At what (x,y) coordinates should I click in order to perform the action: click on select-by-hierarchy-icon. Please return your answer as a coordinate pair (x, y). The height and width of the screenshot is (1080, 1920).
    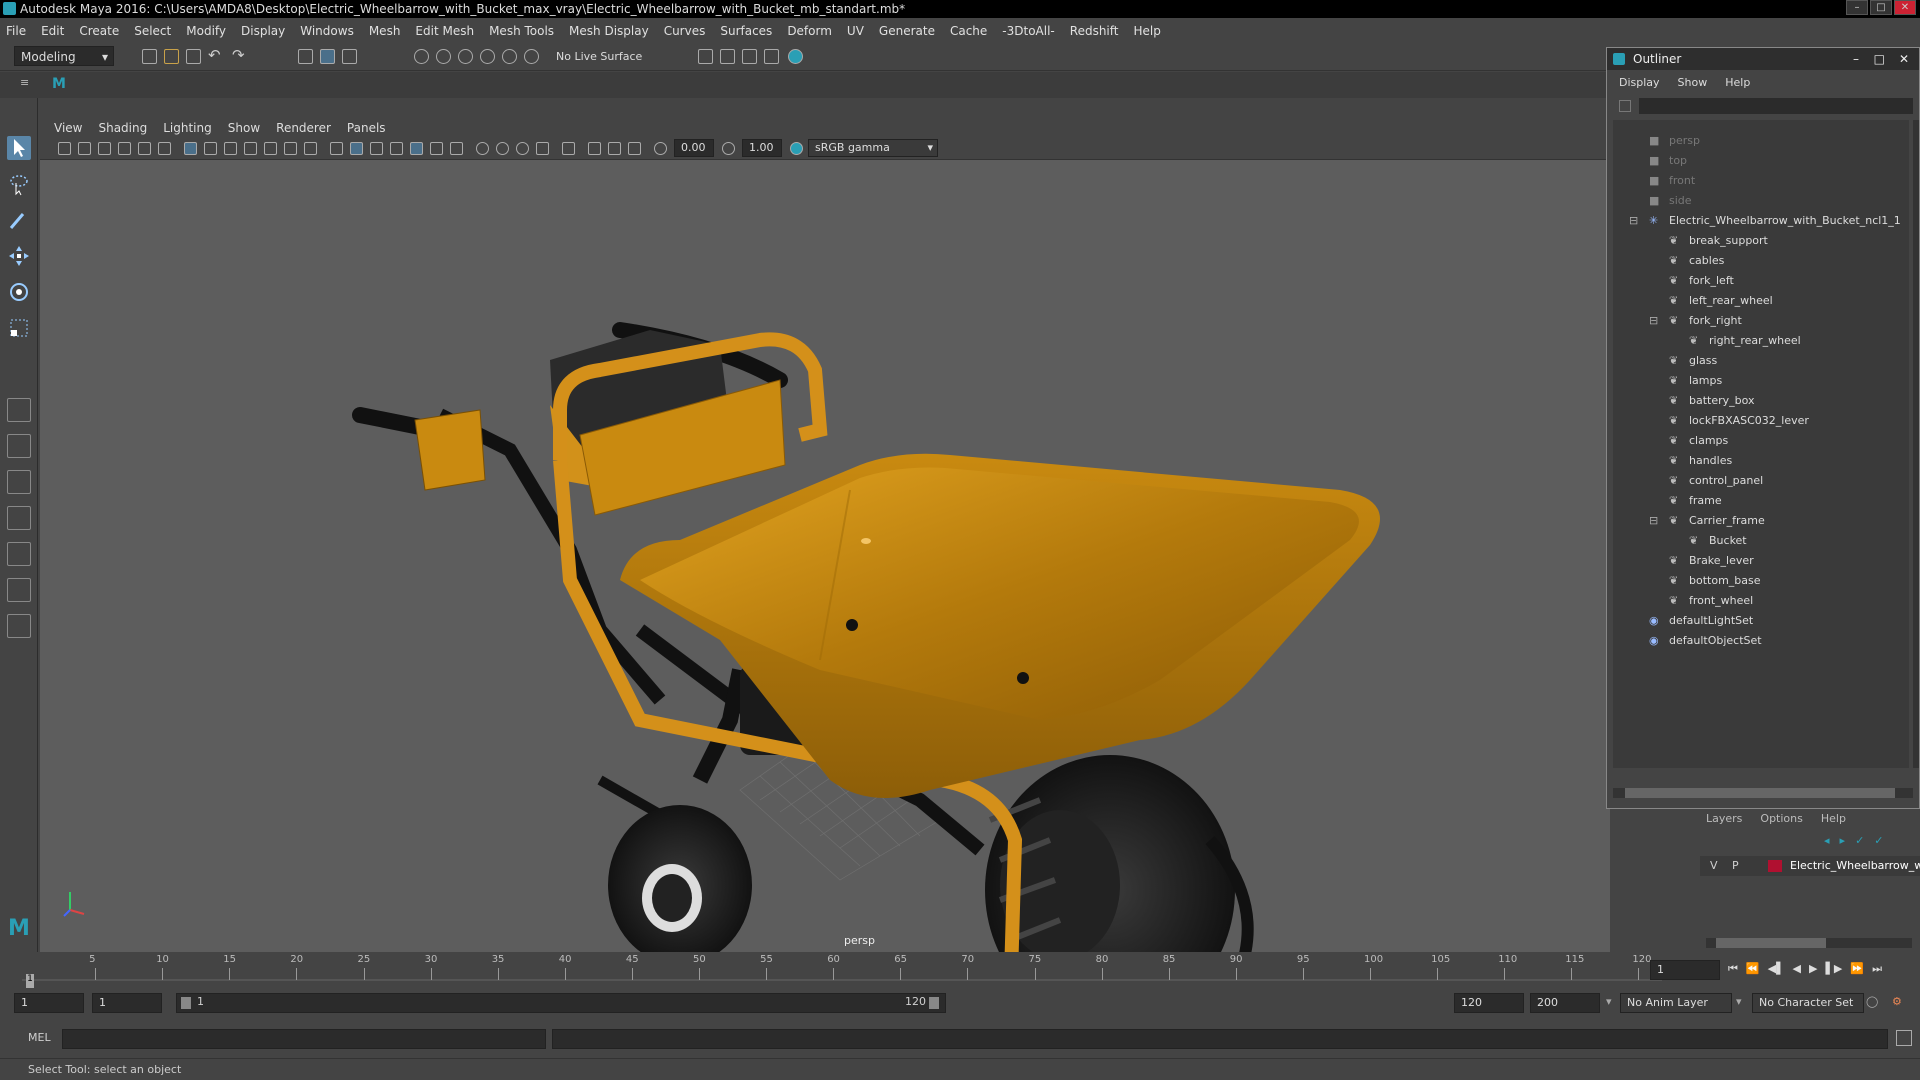
    Looking at the image, I should click on (305, 56).